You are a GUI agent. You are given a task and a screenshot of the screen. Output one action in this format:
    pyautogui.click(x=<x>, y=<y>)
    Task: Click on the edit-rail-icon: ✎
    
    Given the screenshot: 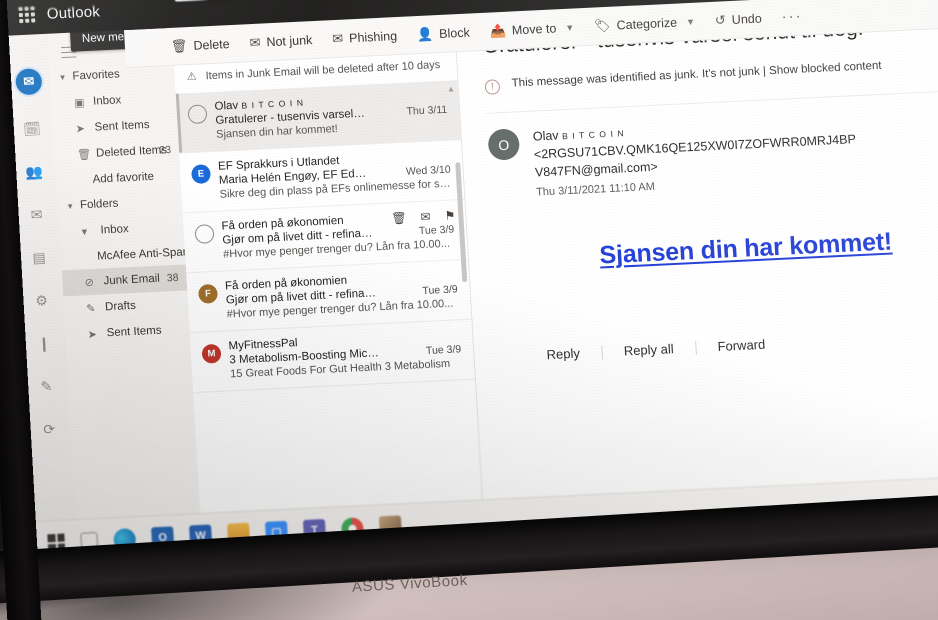 What is the action you would take?
    pyautogui.click(x=47, y=387)
    